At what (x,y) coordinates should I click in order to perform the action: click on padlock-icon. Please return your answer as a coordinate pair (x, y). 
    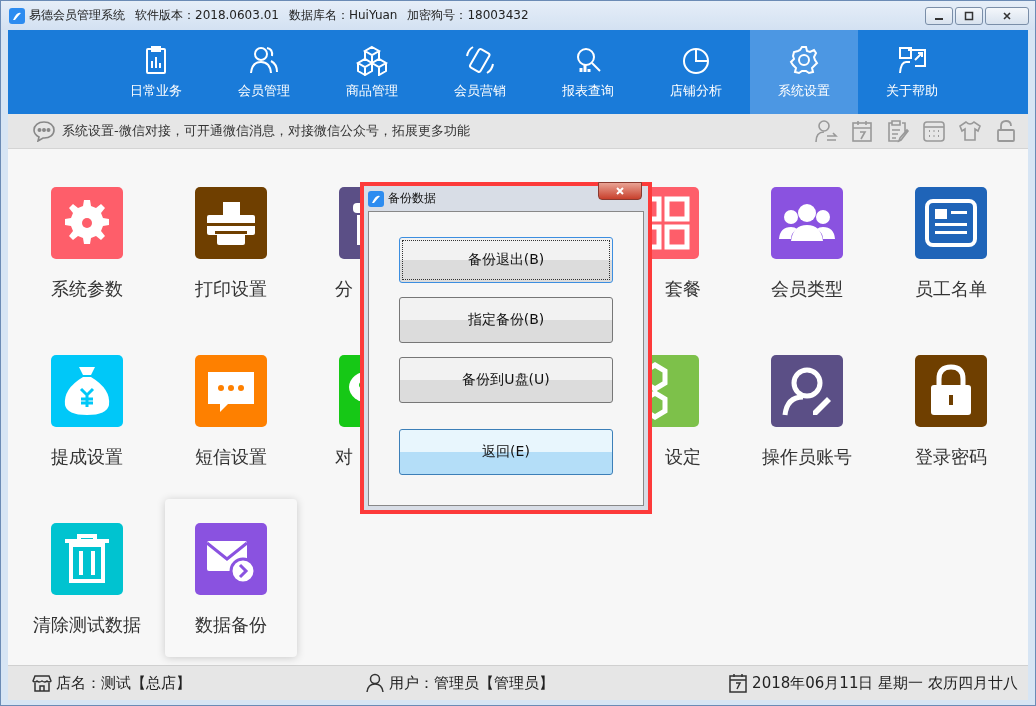
    Looking at the image, I should click on (951, 391).